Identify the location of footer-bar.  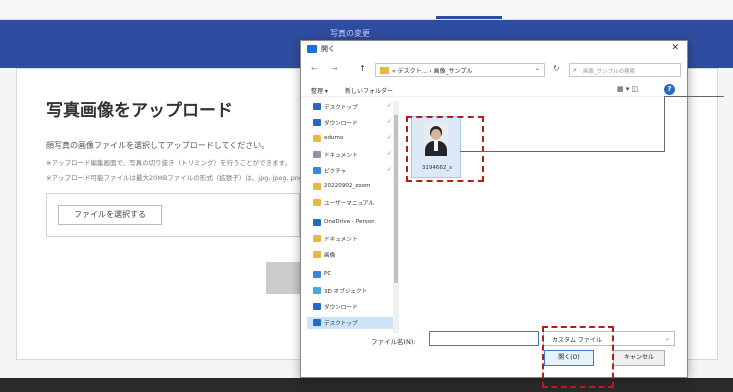
(366, 385).